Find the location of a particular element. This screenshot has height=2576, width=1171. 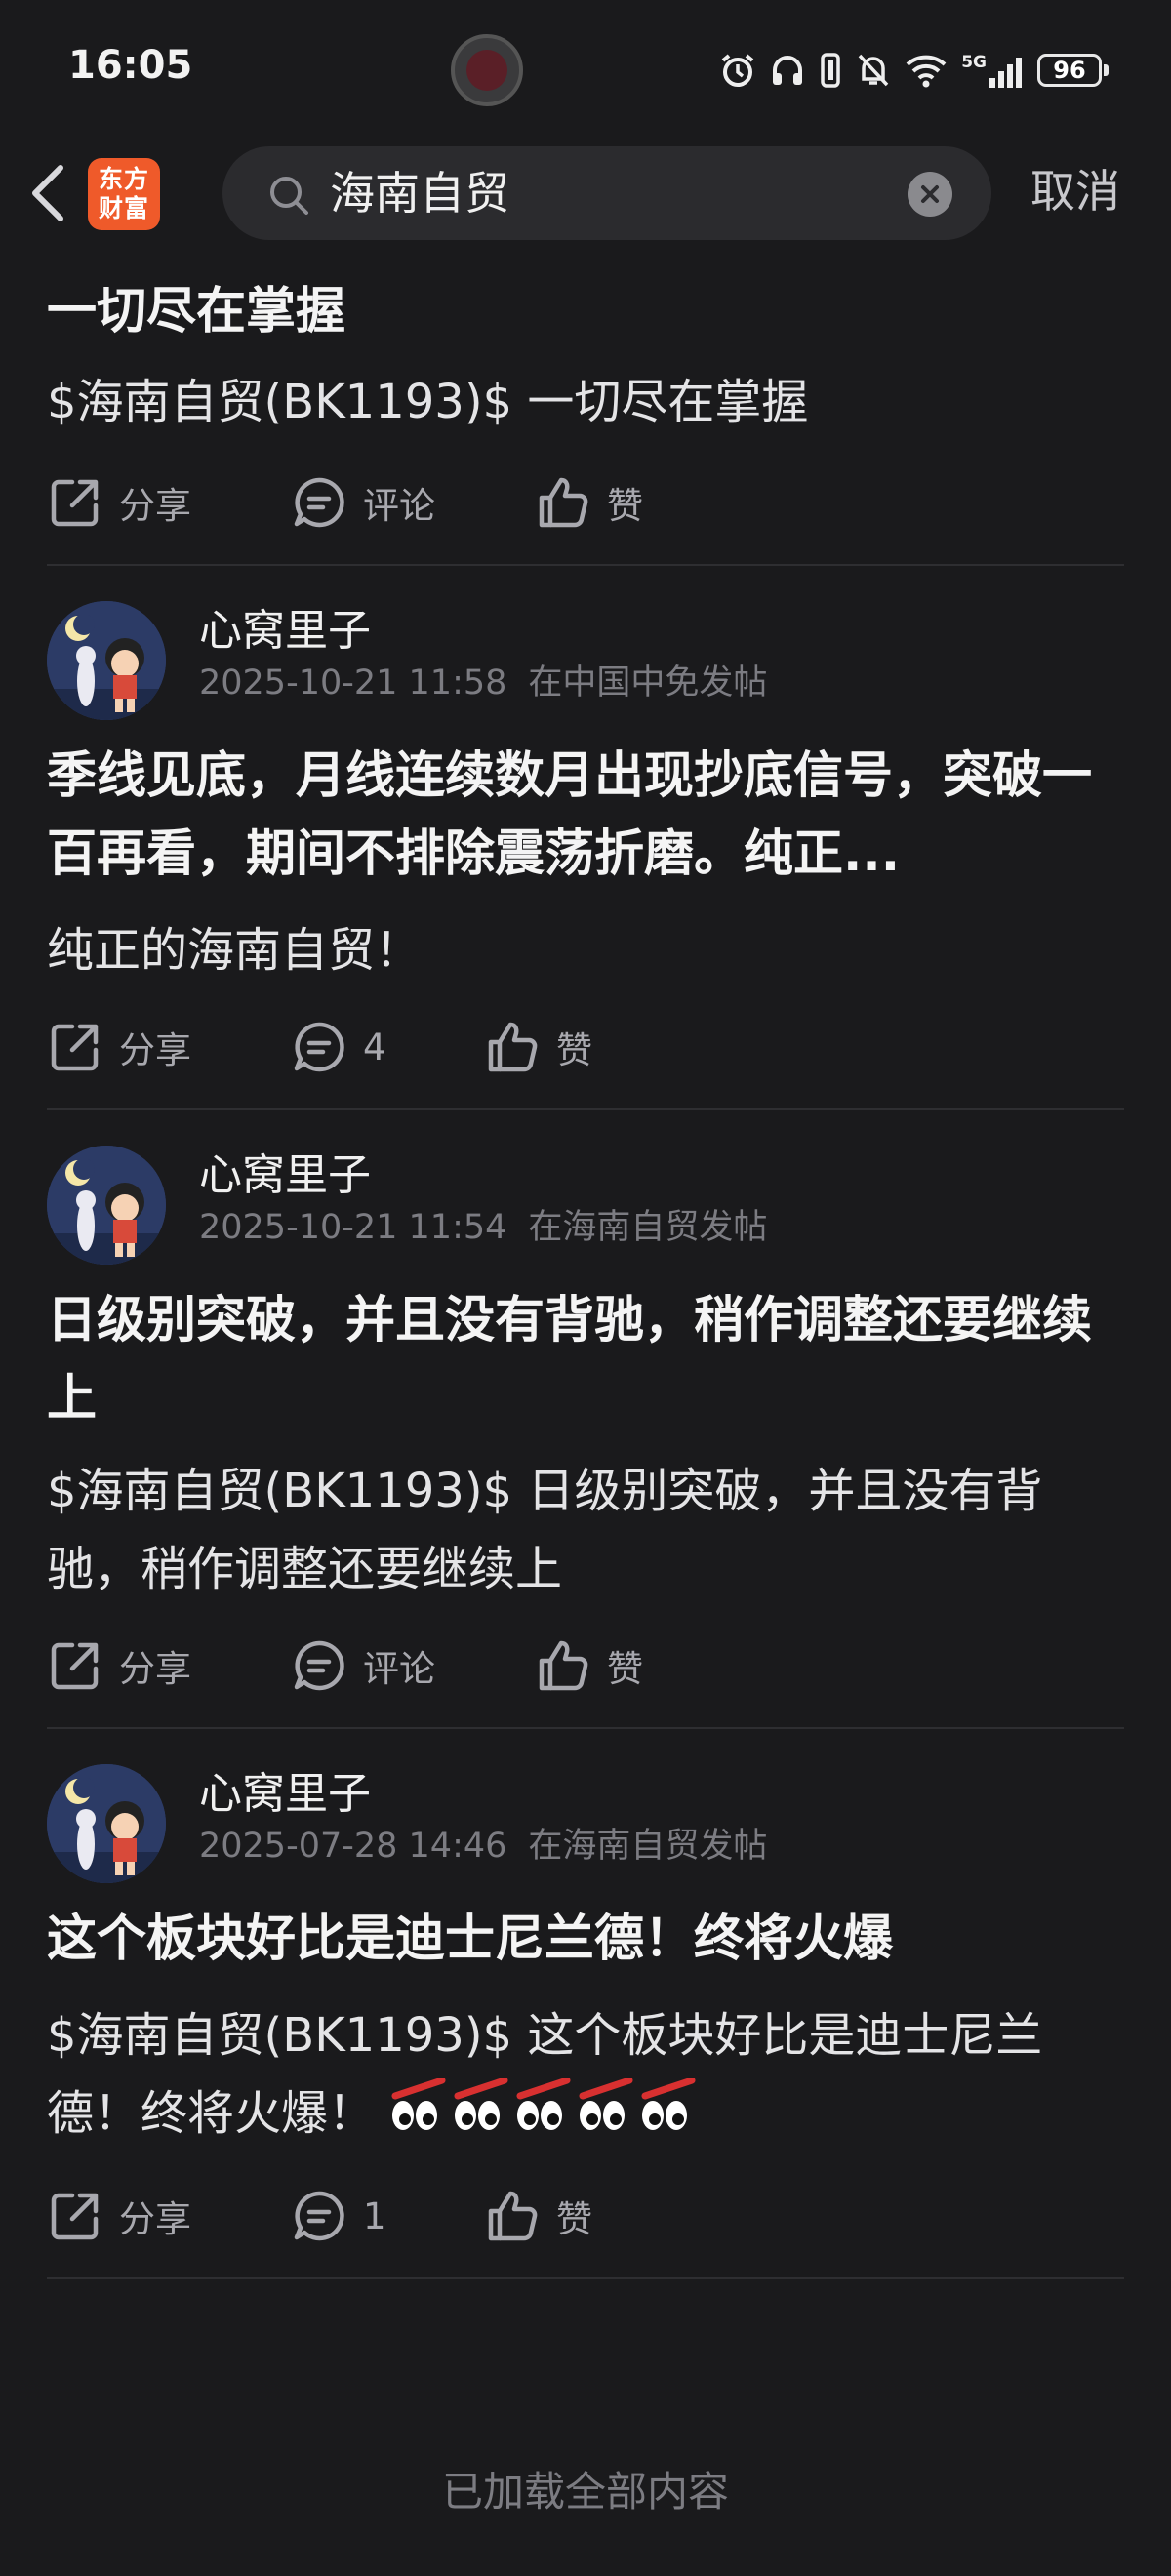

search-query: 海南自贸 is located at coordinates (419, 193).